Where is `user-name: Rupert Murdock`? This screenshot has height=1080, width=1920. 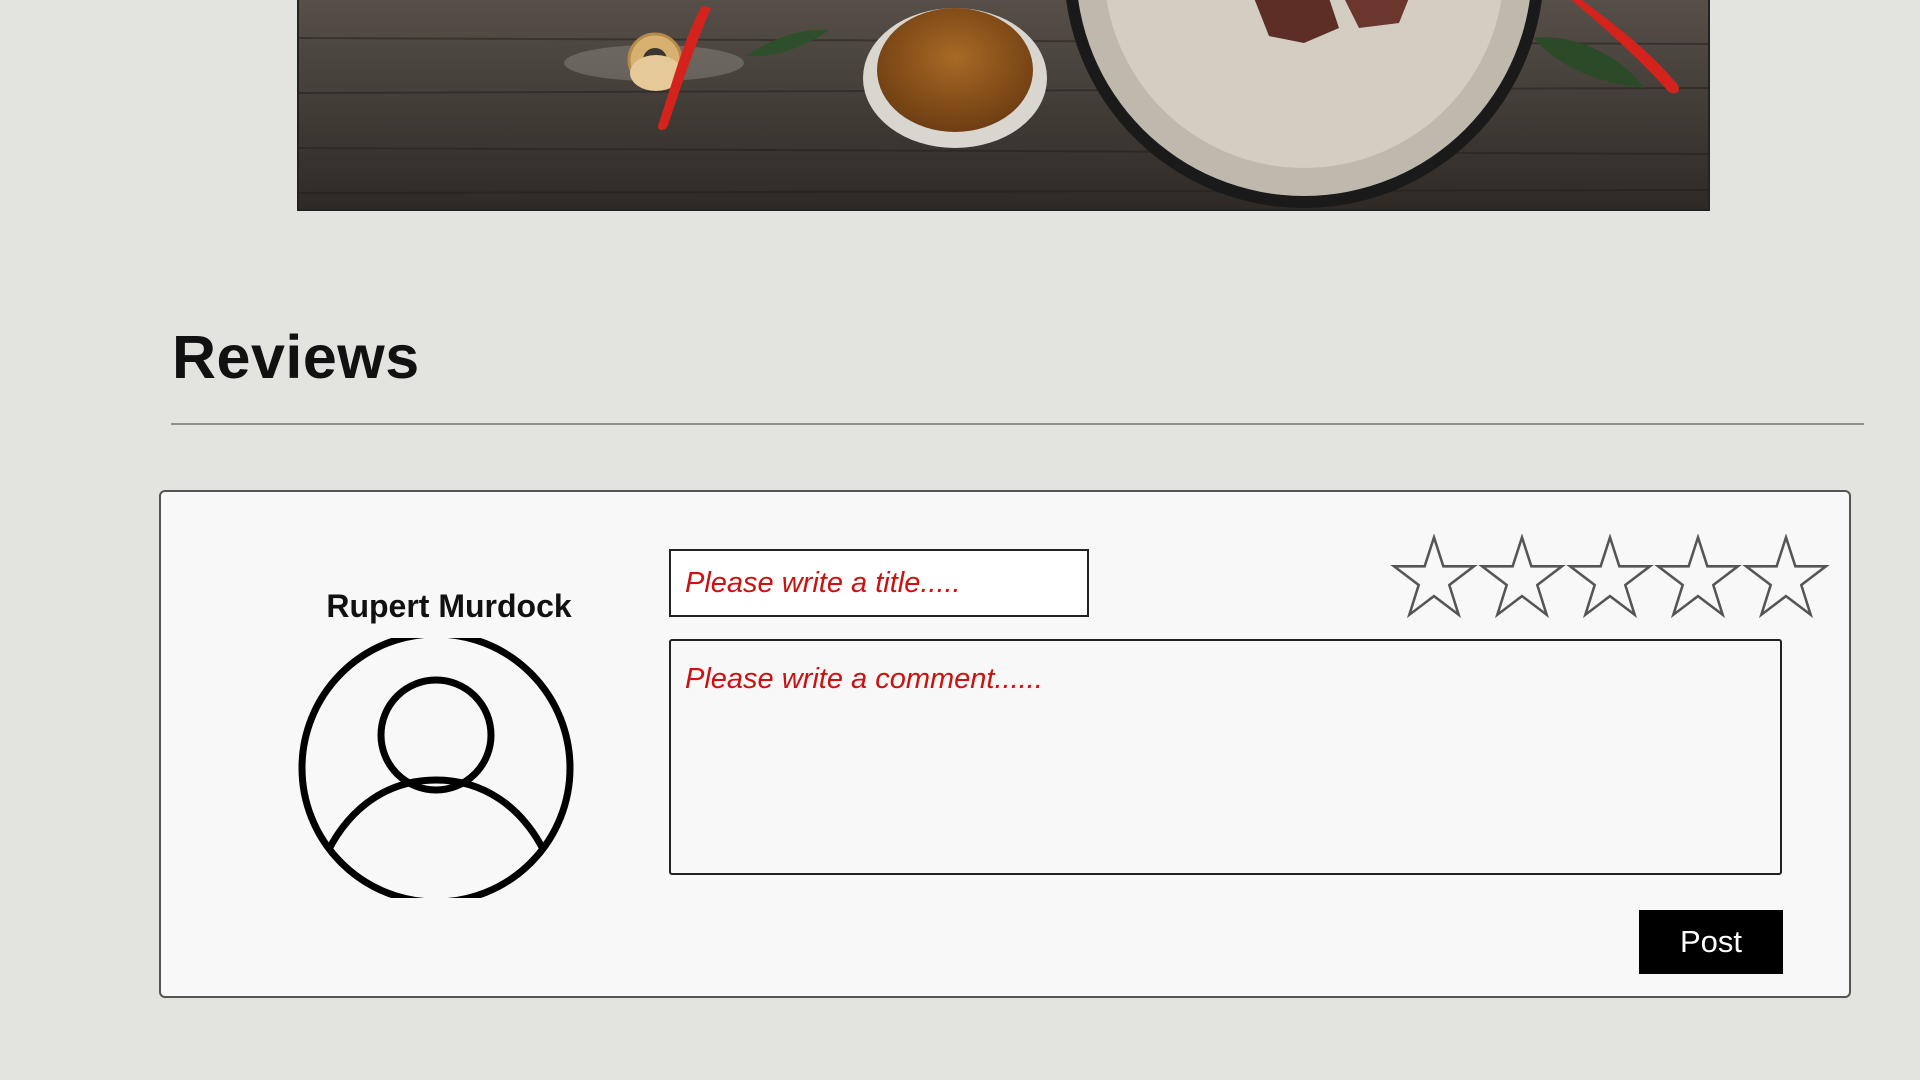 user-name: Rupert Murdock is located at coordinates (449, 606).